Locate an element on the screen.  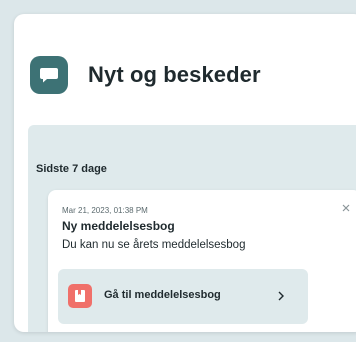
go-to-message-book-label: Gå til meddelelsesbog is located at coordinates (162, 295).